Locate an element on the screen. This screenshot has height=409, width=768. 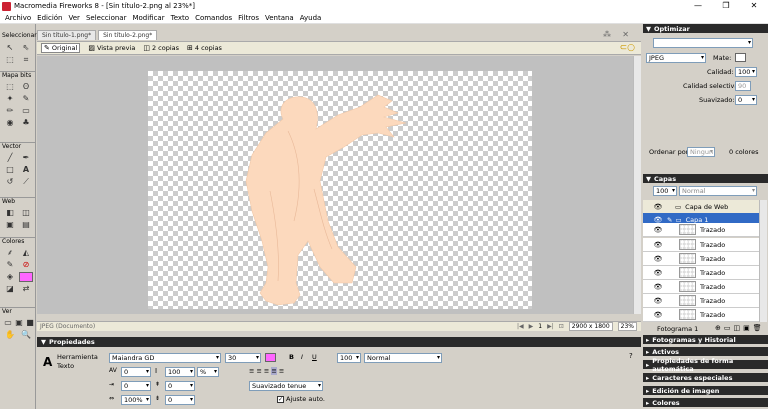
show-slices-icon: ▤ is located at coordinates (26, 225).